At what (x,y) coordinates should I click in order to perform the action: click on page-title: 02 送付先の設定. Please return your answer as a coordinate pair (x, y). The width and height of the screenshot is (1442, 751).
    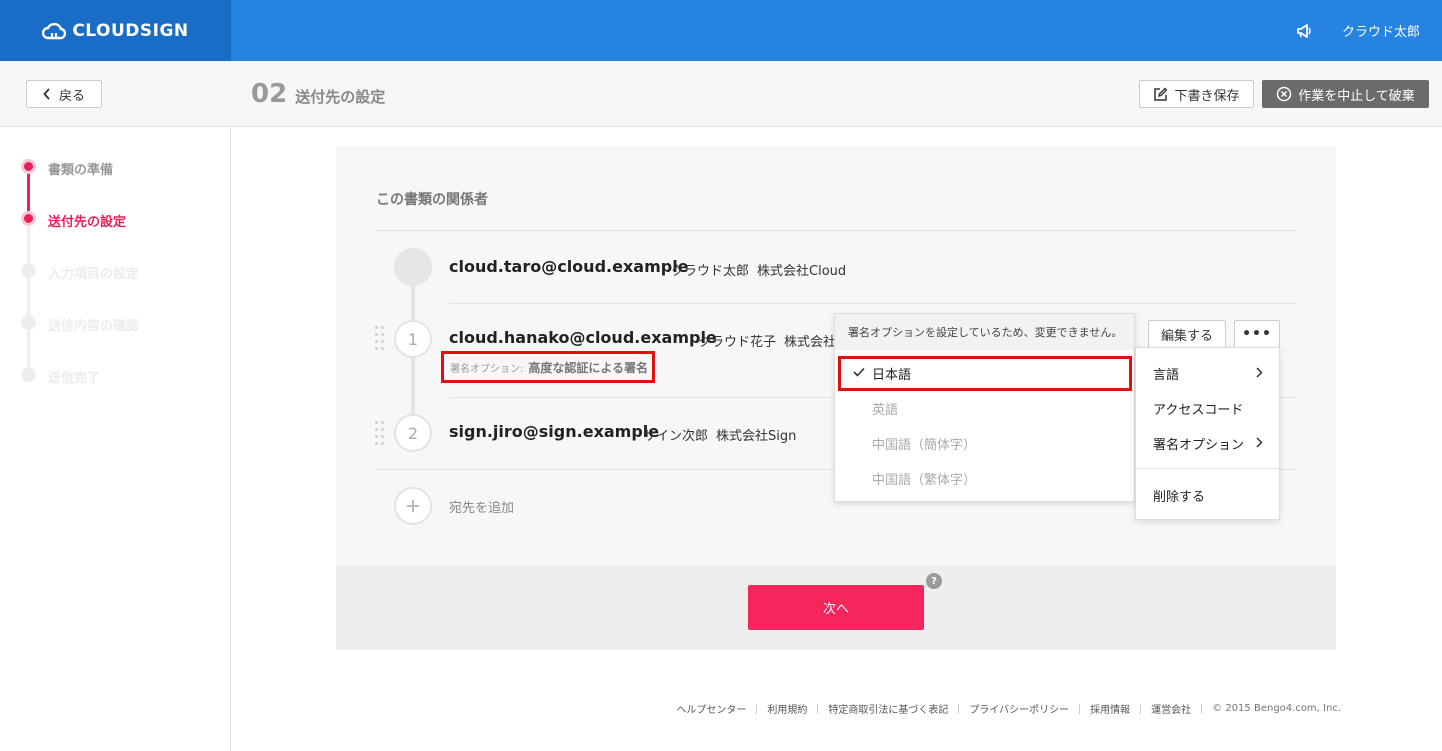
    Looking at the image, I should click on (318, 94).